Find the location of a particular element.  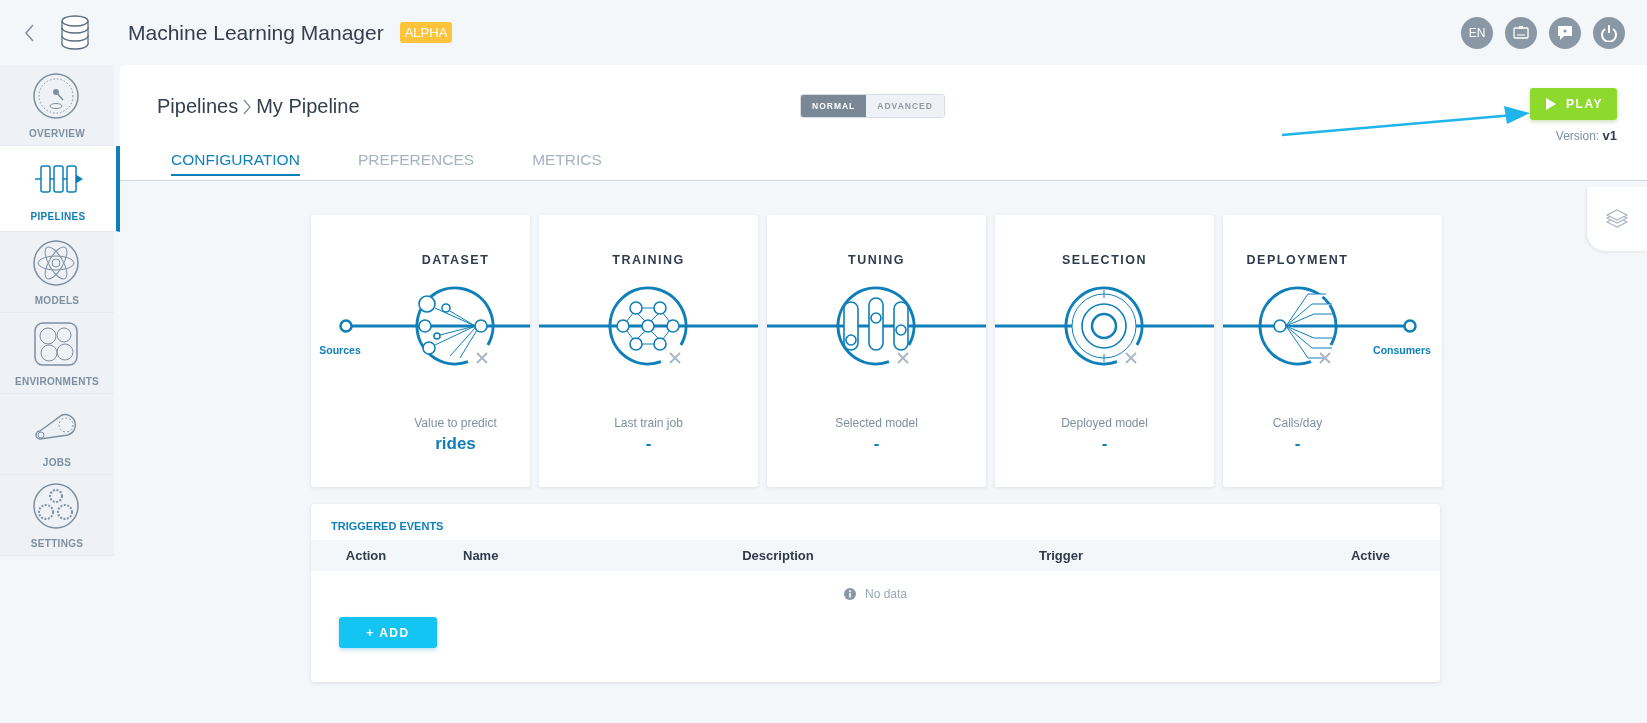

stage-caption: Selected model is located at coordinates (876, 423).